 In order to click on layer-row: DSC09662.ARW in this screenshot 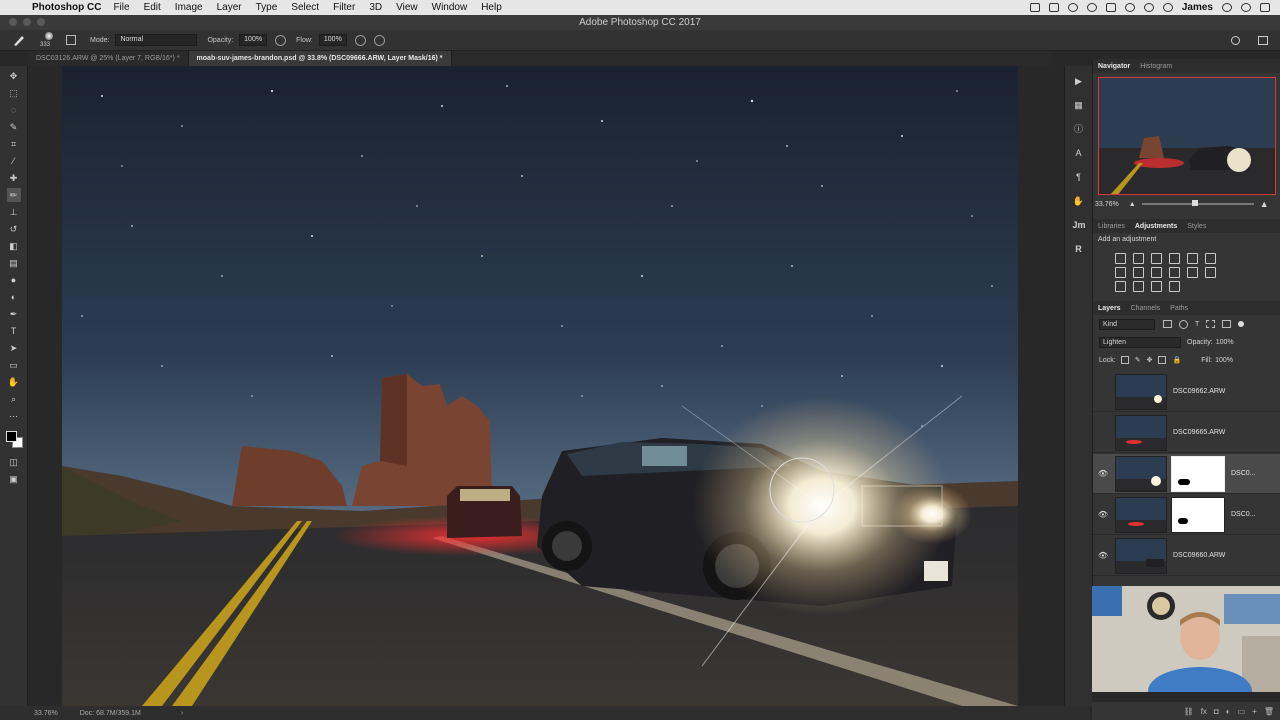, I will do `click(1186, 392)`.